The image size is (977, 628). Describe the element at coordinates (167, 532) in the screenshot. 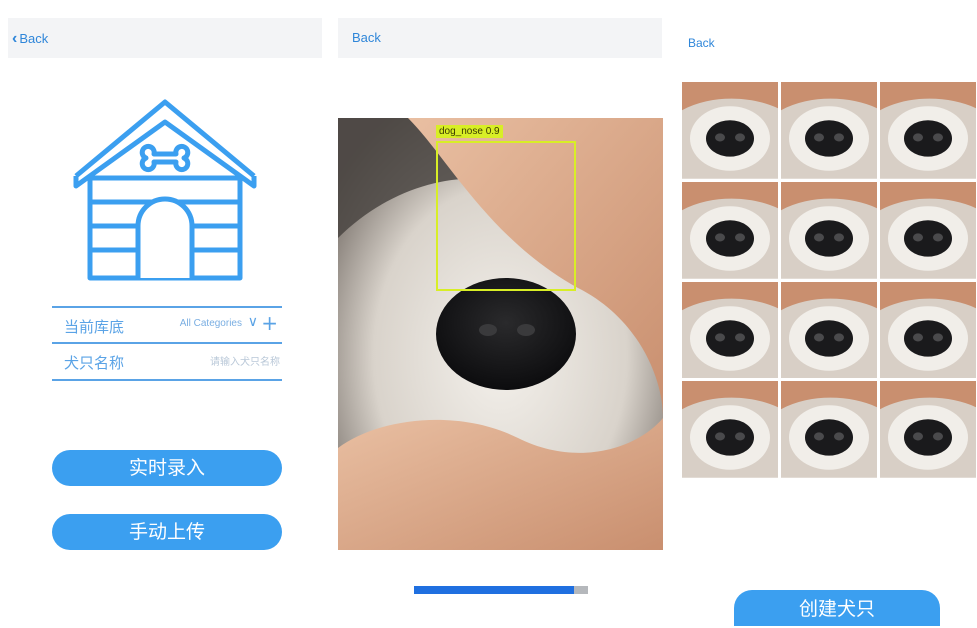

I see `manual-upload-button: 手动上传` at that location.